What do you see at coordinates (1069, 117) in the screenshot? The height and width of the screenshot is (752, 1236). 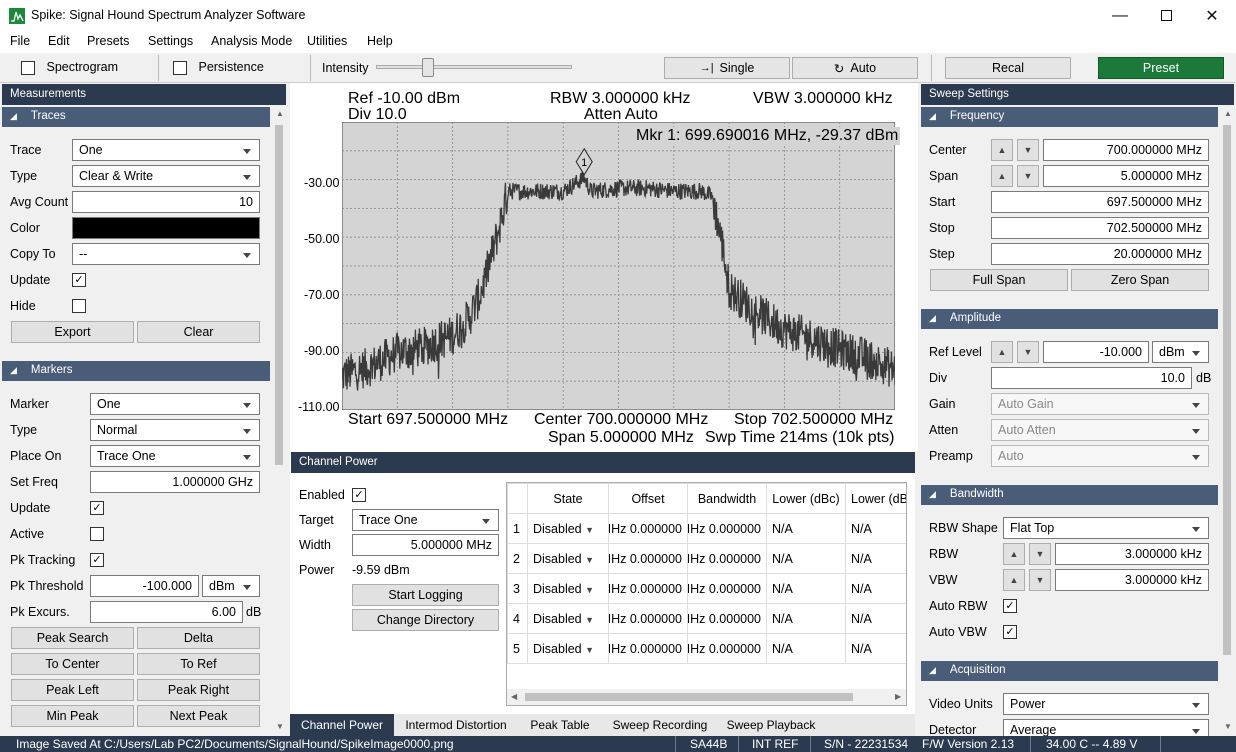 I see `frequency-section-header: ◢ Frequency` at bounding box center [1069, 117].